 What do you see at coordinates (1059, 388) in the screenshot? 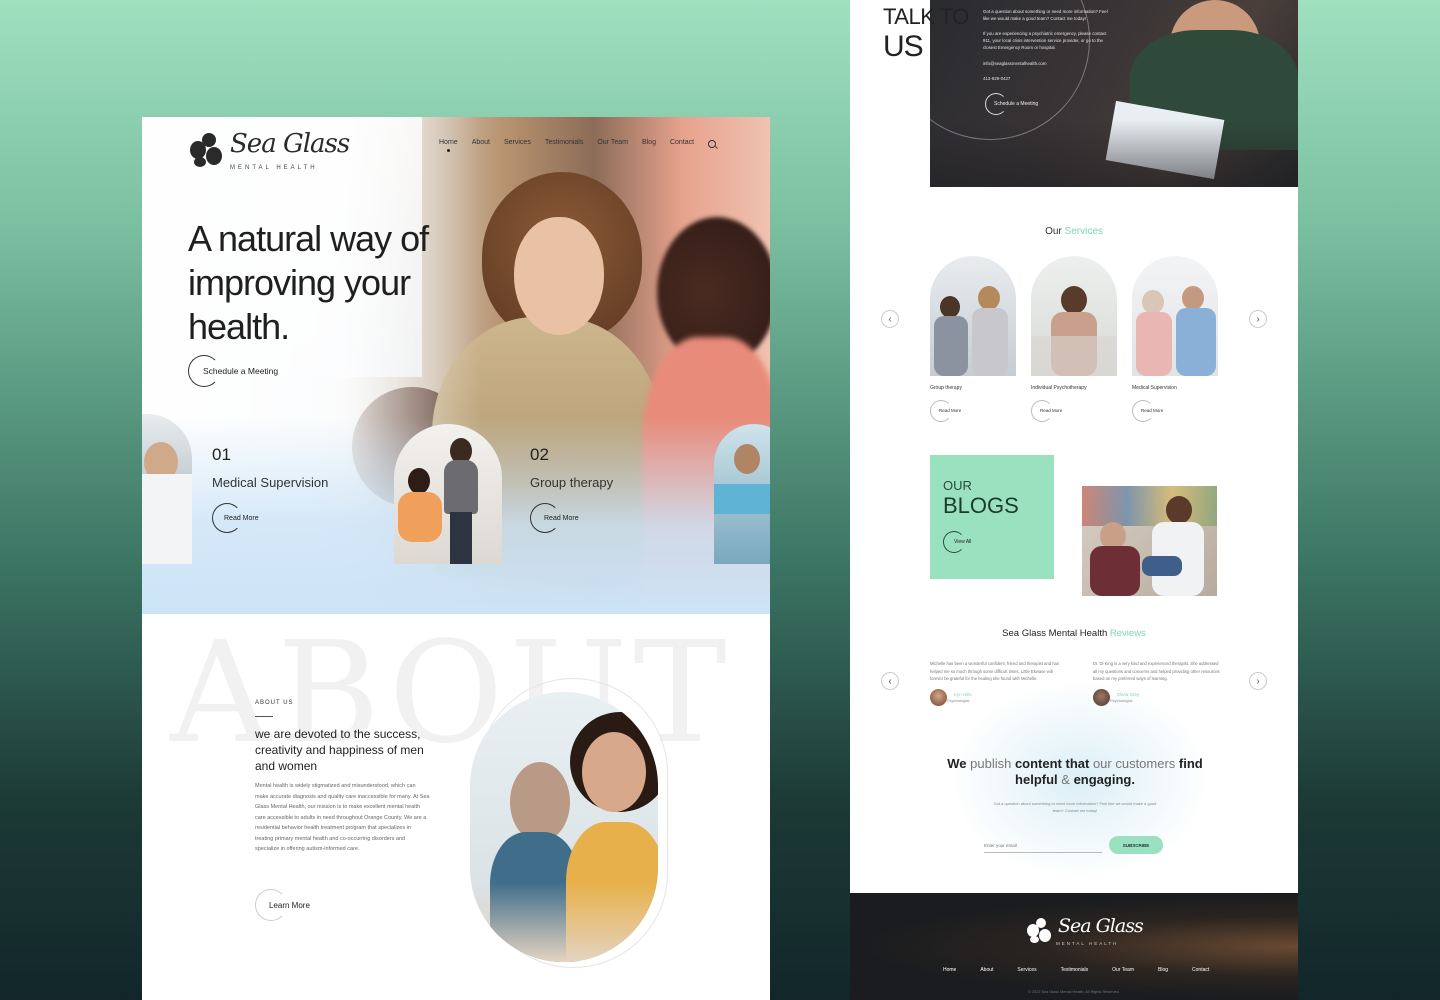
I see `service-name: Individual Psychotherapy` at bounding box center [1059, 388].